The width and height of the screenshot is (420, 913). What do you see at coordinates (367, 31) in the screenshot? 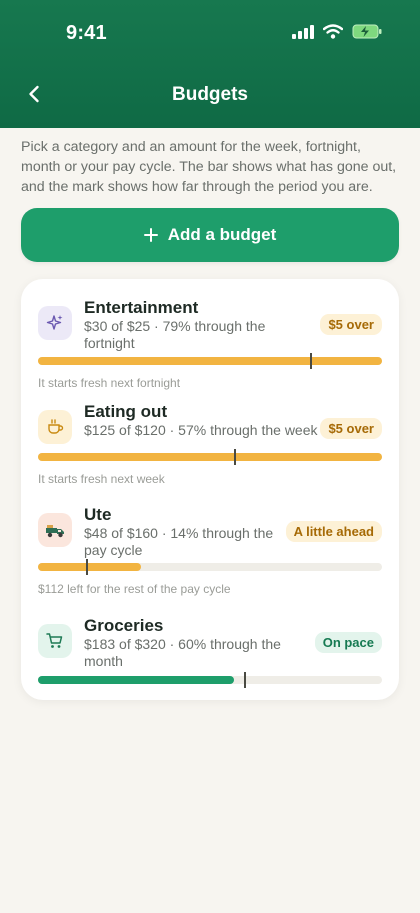
I see `battery-charging-icon` at bounding box center [367, 31].